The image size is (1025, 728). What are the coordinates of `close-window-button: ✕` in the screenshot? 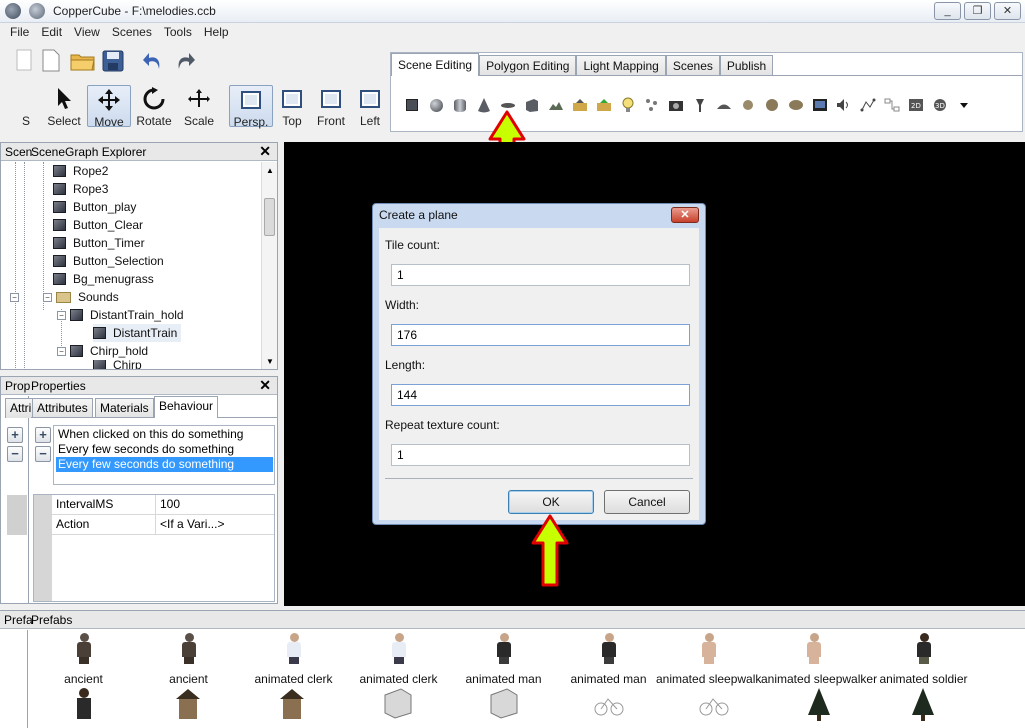 It's located at (1007, 11).